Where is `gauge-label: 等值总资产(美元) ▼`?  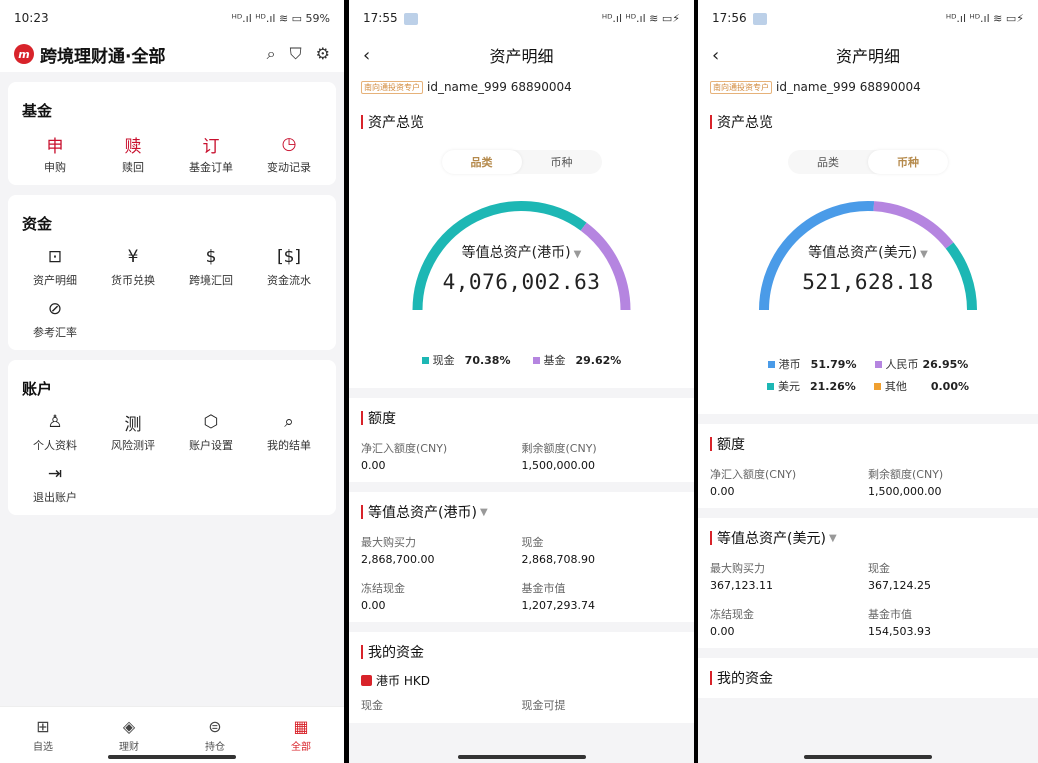
gauge-label: 等值总资产(美元) ▼ is located at coordinates (868, 252).